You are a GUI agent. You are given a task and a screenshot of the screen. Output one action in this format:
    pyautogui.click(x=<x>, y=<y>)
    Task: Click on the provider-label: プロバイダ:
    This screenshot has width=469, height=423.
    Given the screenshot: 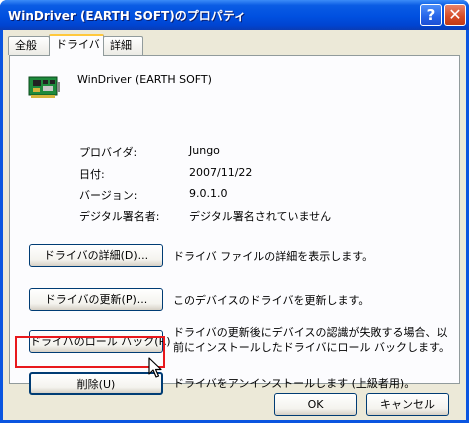 What is the action you would take?
    pyautogui.click(x=108, y=152)
    